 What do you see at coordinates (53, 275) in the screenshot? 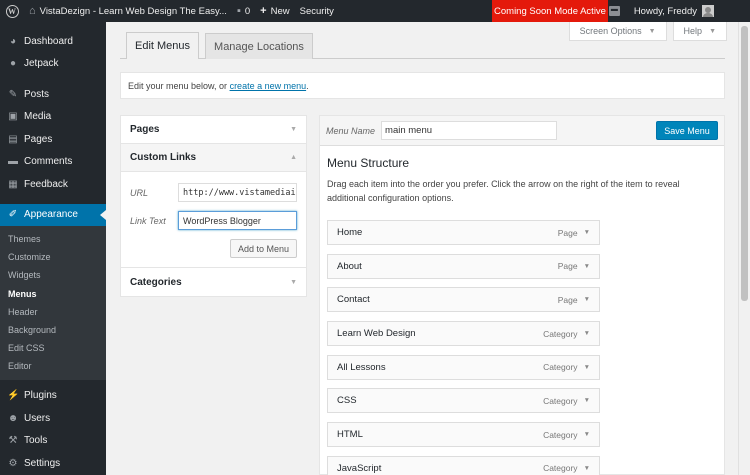
I see `submenu-item-widgets: Widgets` at bounding box center [53, 275].